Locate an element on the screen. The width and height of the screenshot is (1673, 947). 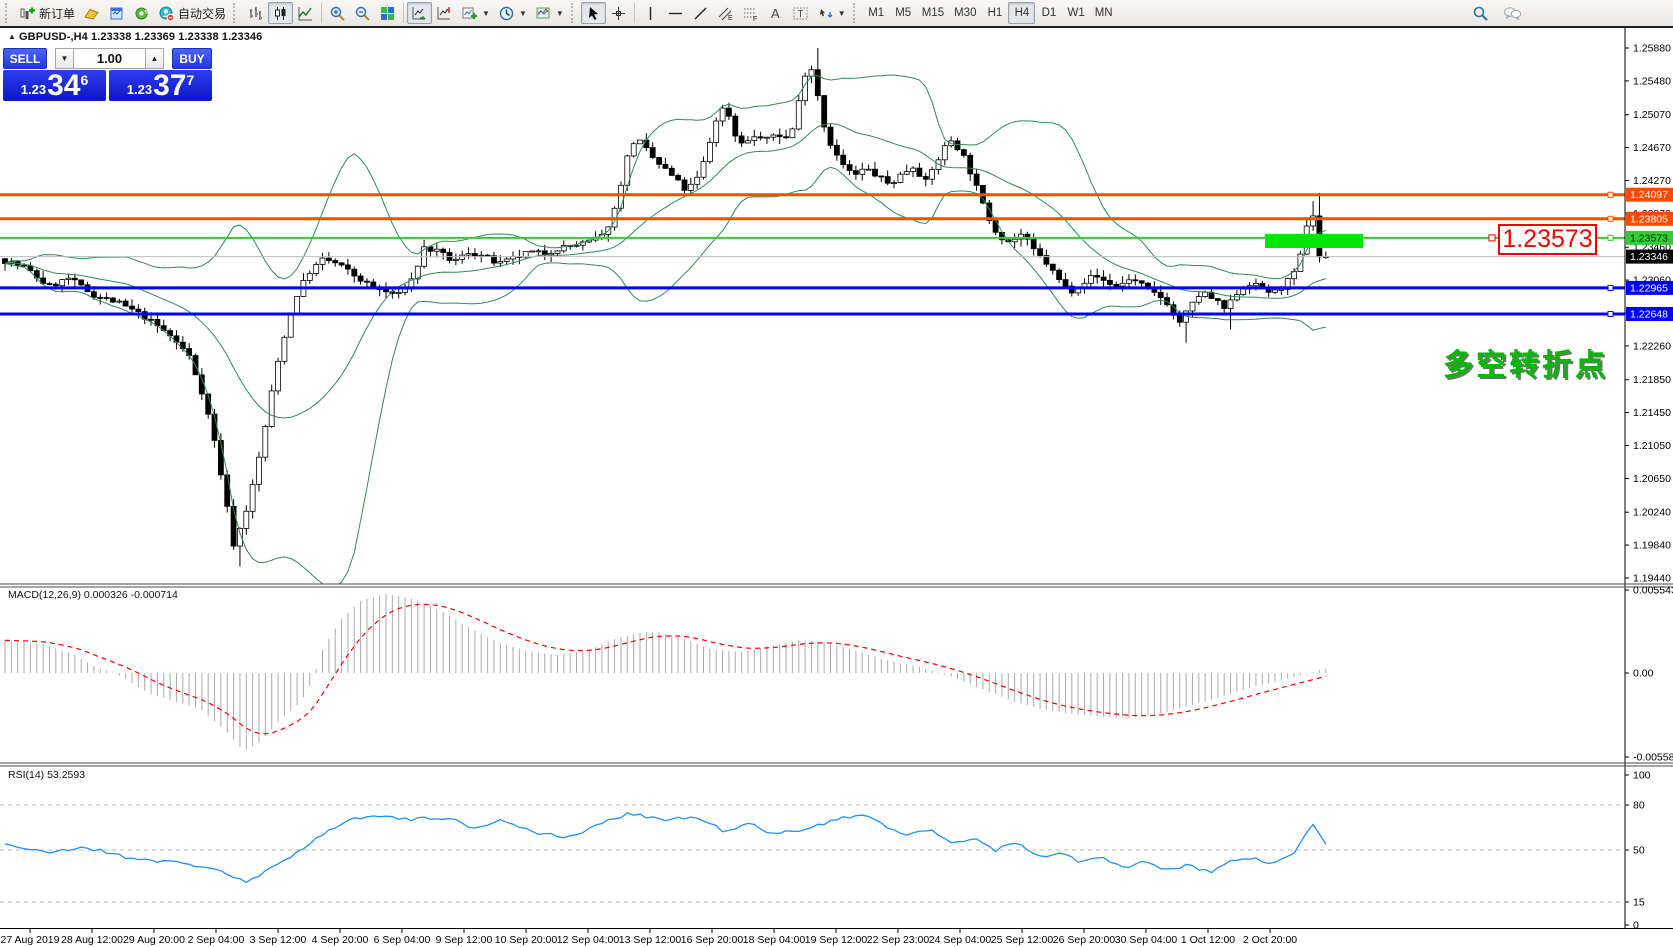
svg-text: 30 Sep 04:00 is located at coordinates (1146, 940).